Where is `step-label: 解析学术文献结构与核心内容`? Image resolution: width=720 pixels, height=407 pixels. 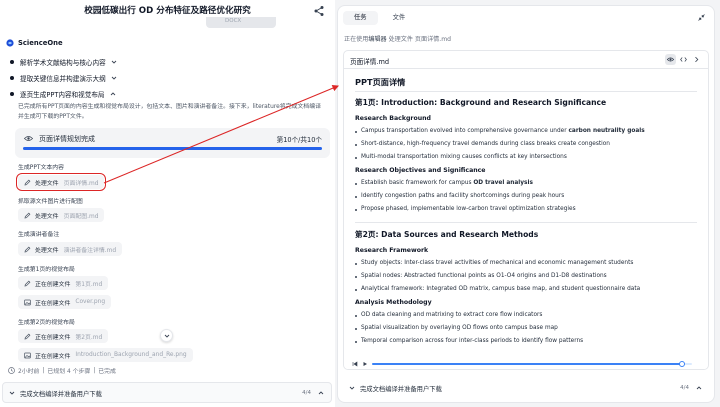 step-label: 解析学术文献结构与核心内容 is located at coordinates (63, 63).